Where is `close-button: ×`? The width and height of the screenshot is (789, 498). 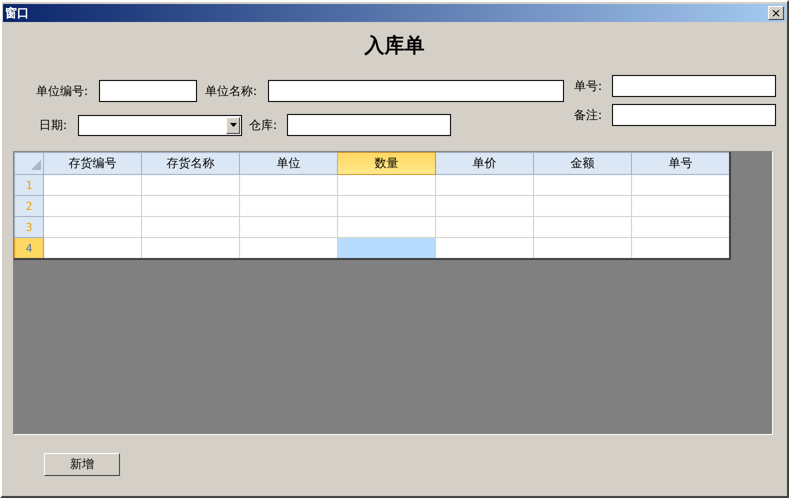
close-button: × is located at coordinates (776, 13).